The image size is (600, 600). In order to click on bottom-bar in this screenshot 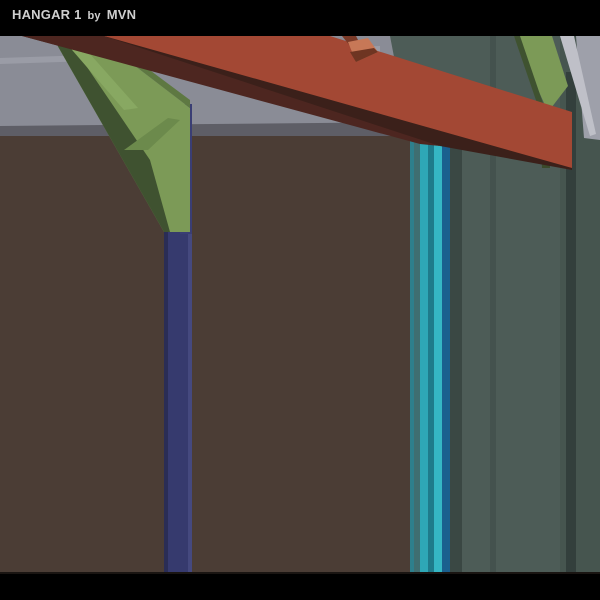, I will do `click(300, 587)`.